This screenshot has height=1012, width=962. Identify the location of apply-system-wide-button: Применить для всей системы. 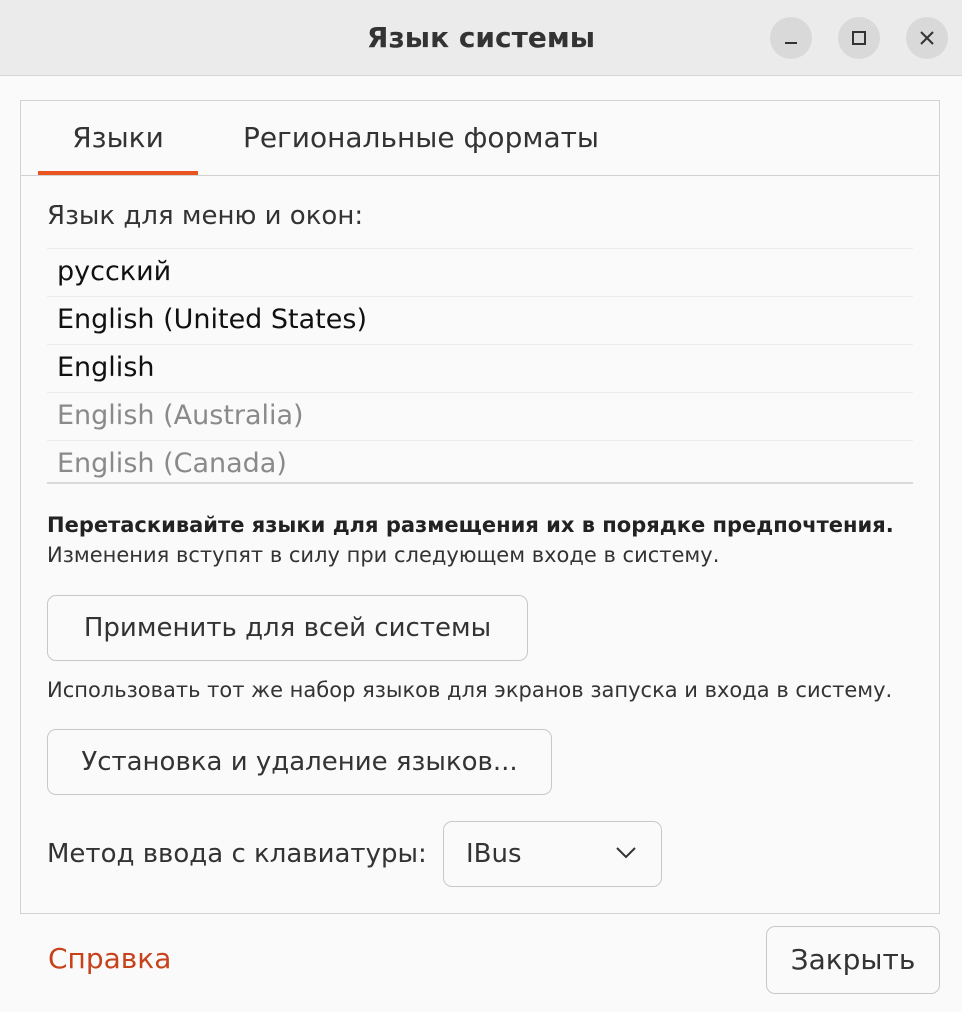
(287, 628).